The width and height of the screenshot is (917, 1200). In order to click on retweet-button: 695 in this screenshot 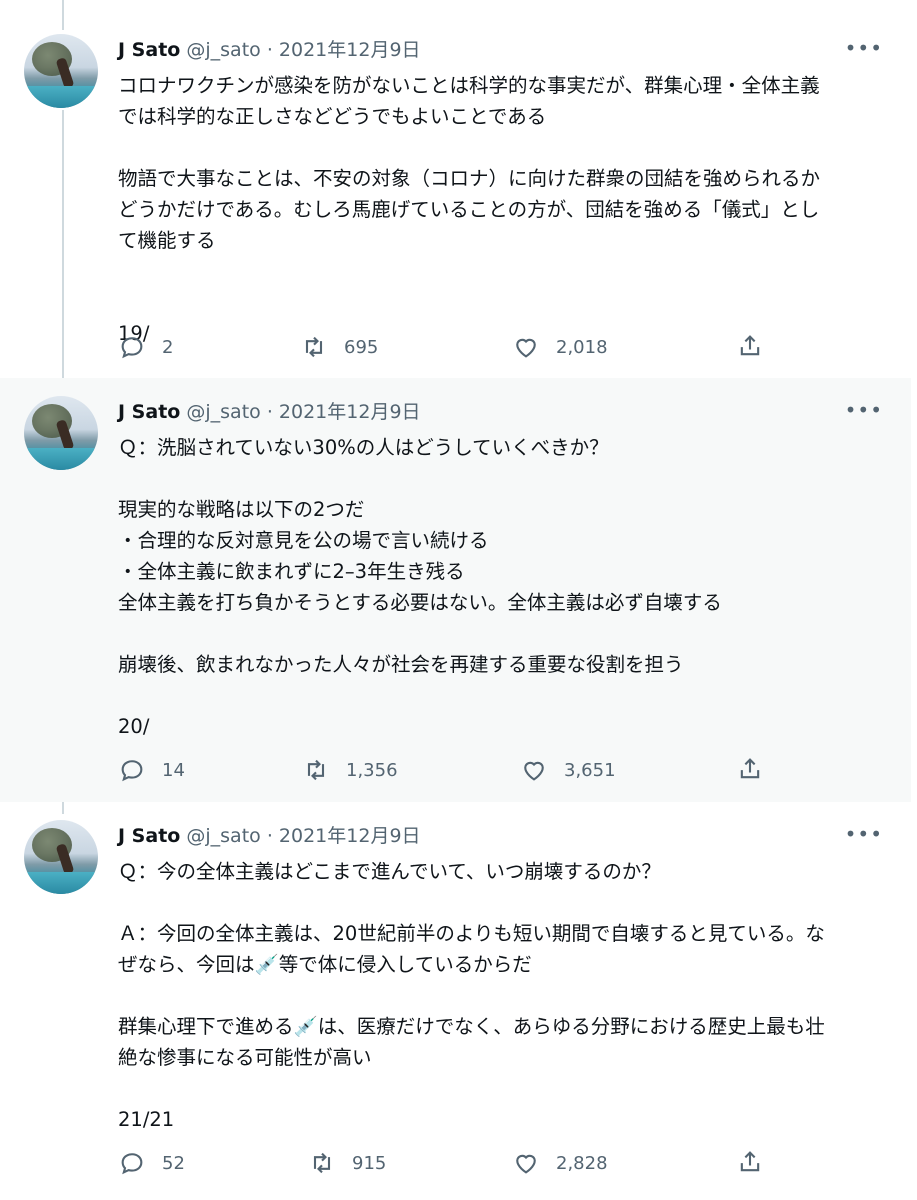, I will do `click(339, 347)`.